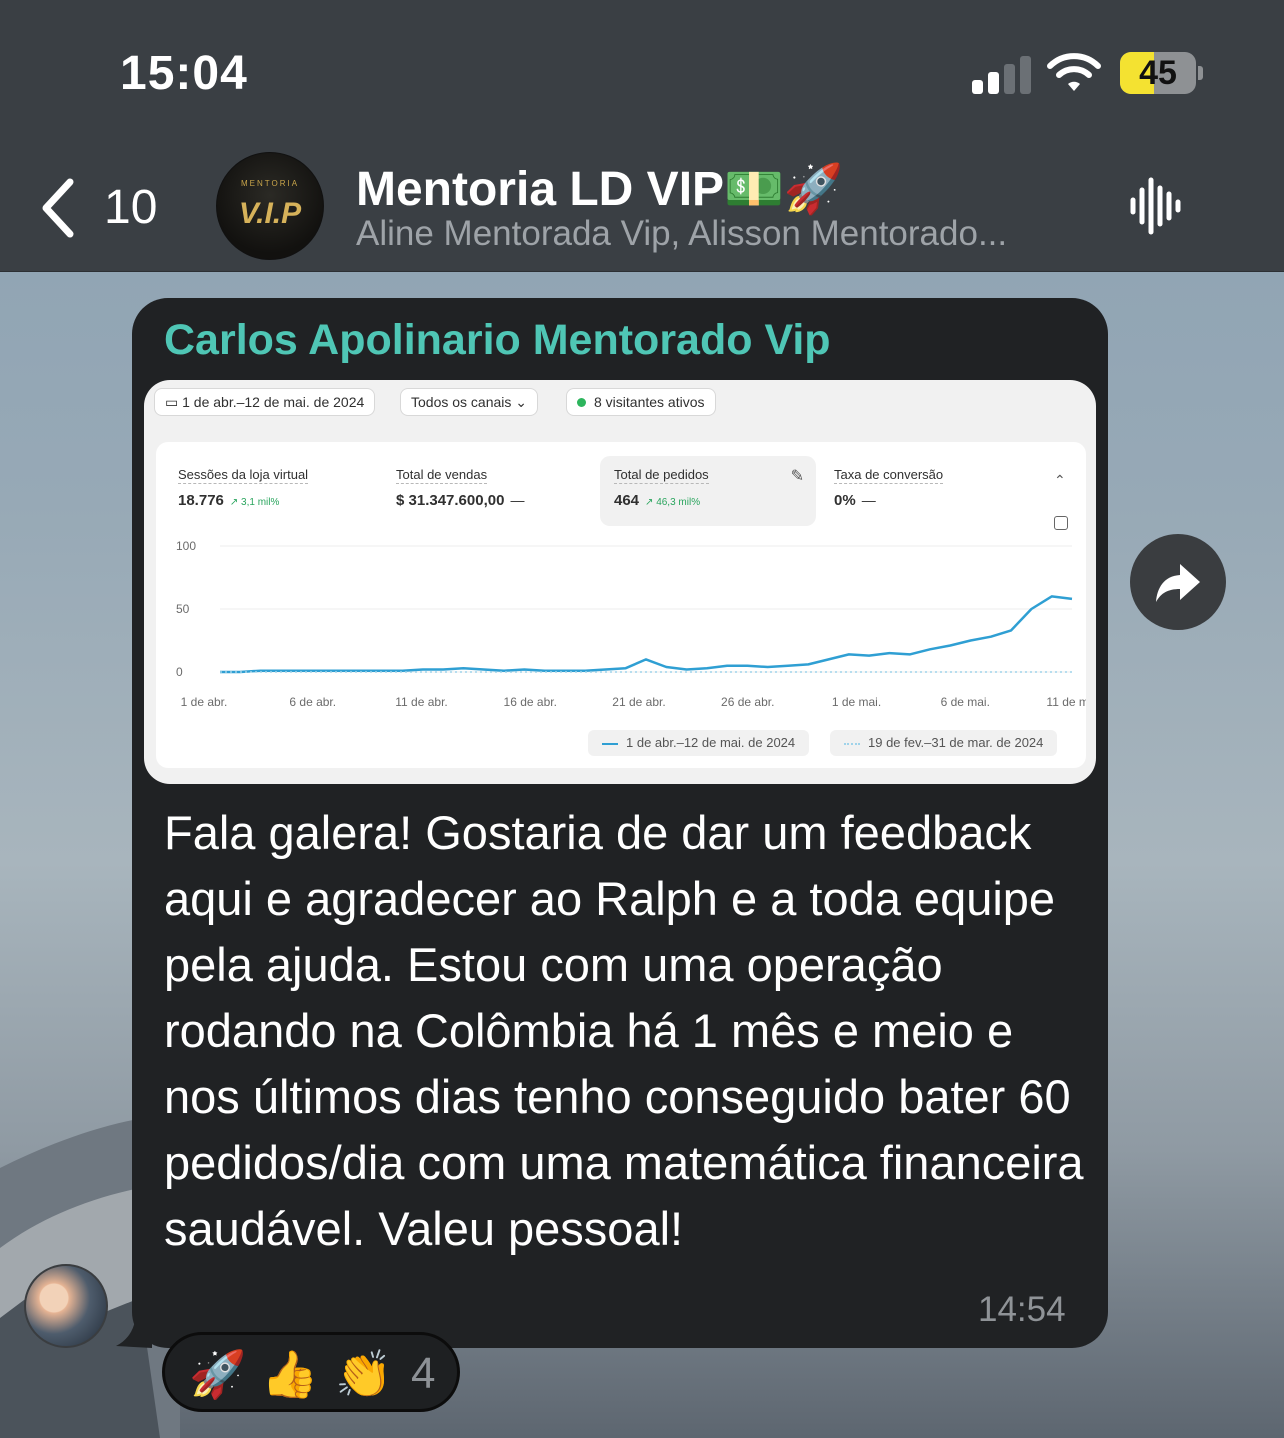  Describe the element at coordinates (519, 402) in the screenshot. I see `chevron-down-icon: ⌄` at that location.